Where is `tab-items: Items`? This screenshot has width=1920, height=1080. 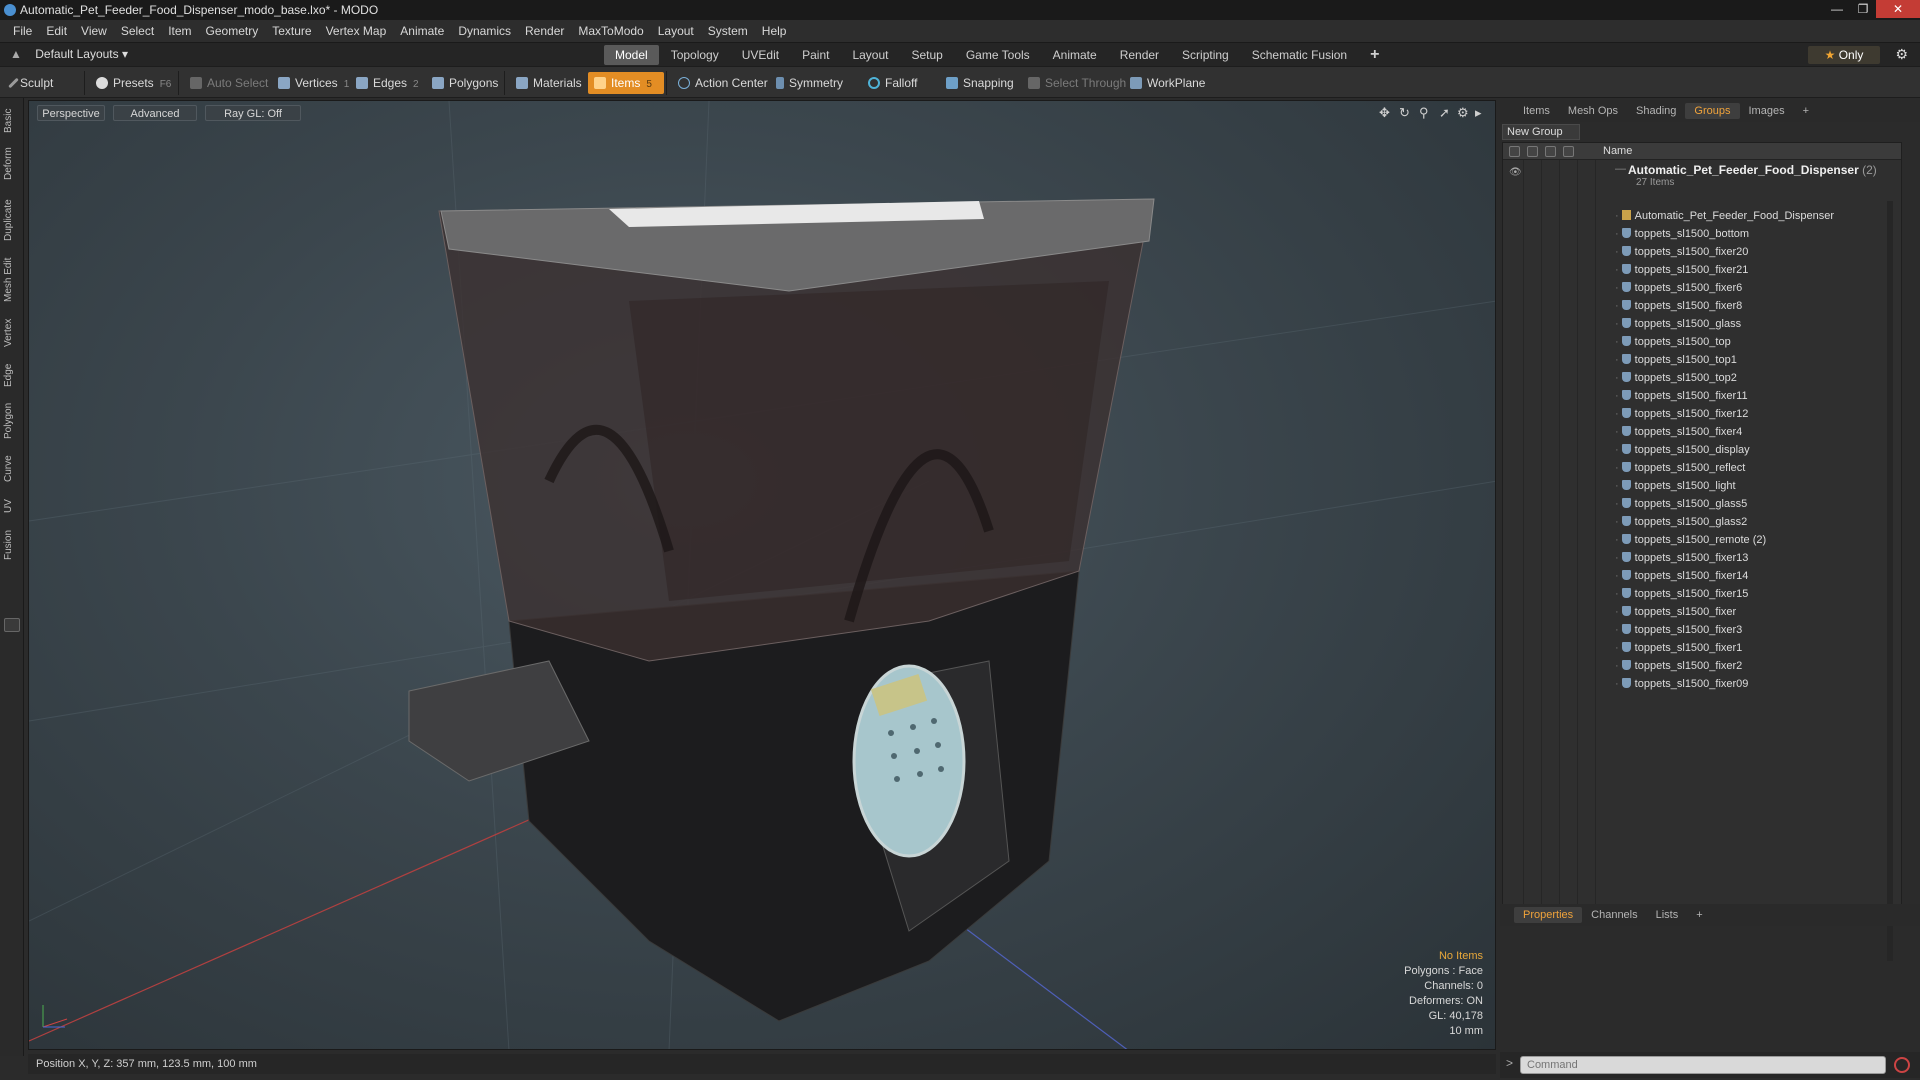
tab-items: Items is located at coordinates (1536, 111).